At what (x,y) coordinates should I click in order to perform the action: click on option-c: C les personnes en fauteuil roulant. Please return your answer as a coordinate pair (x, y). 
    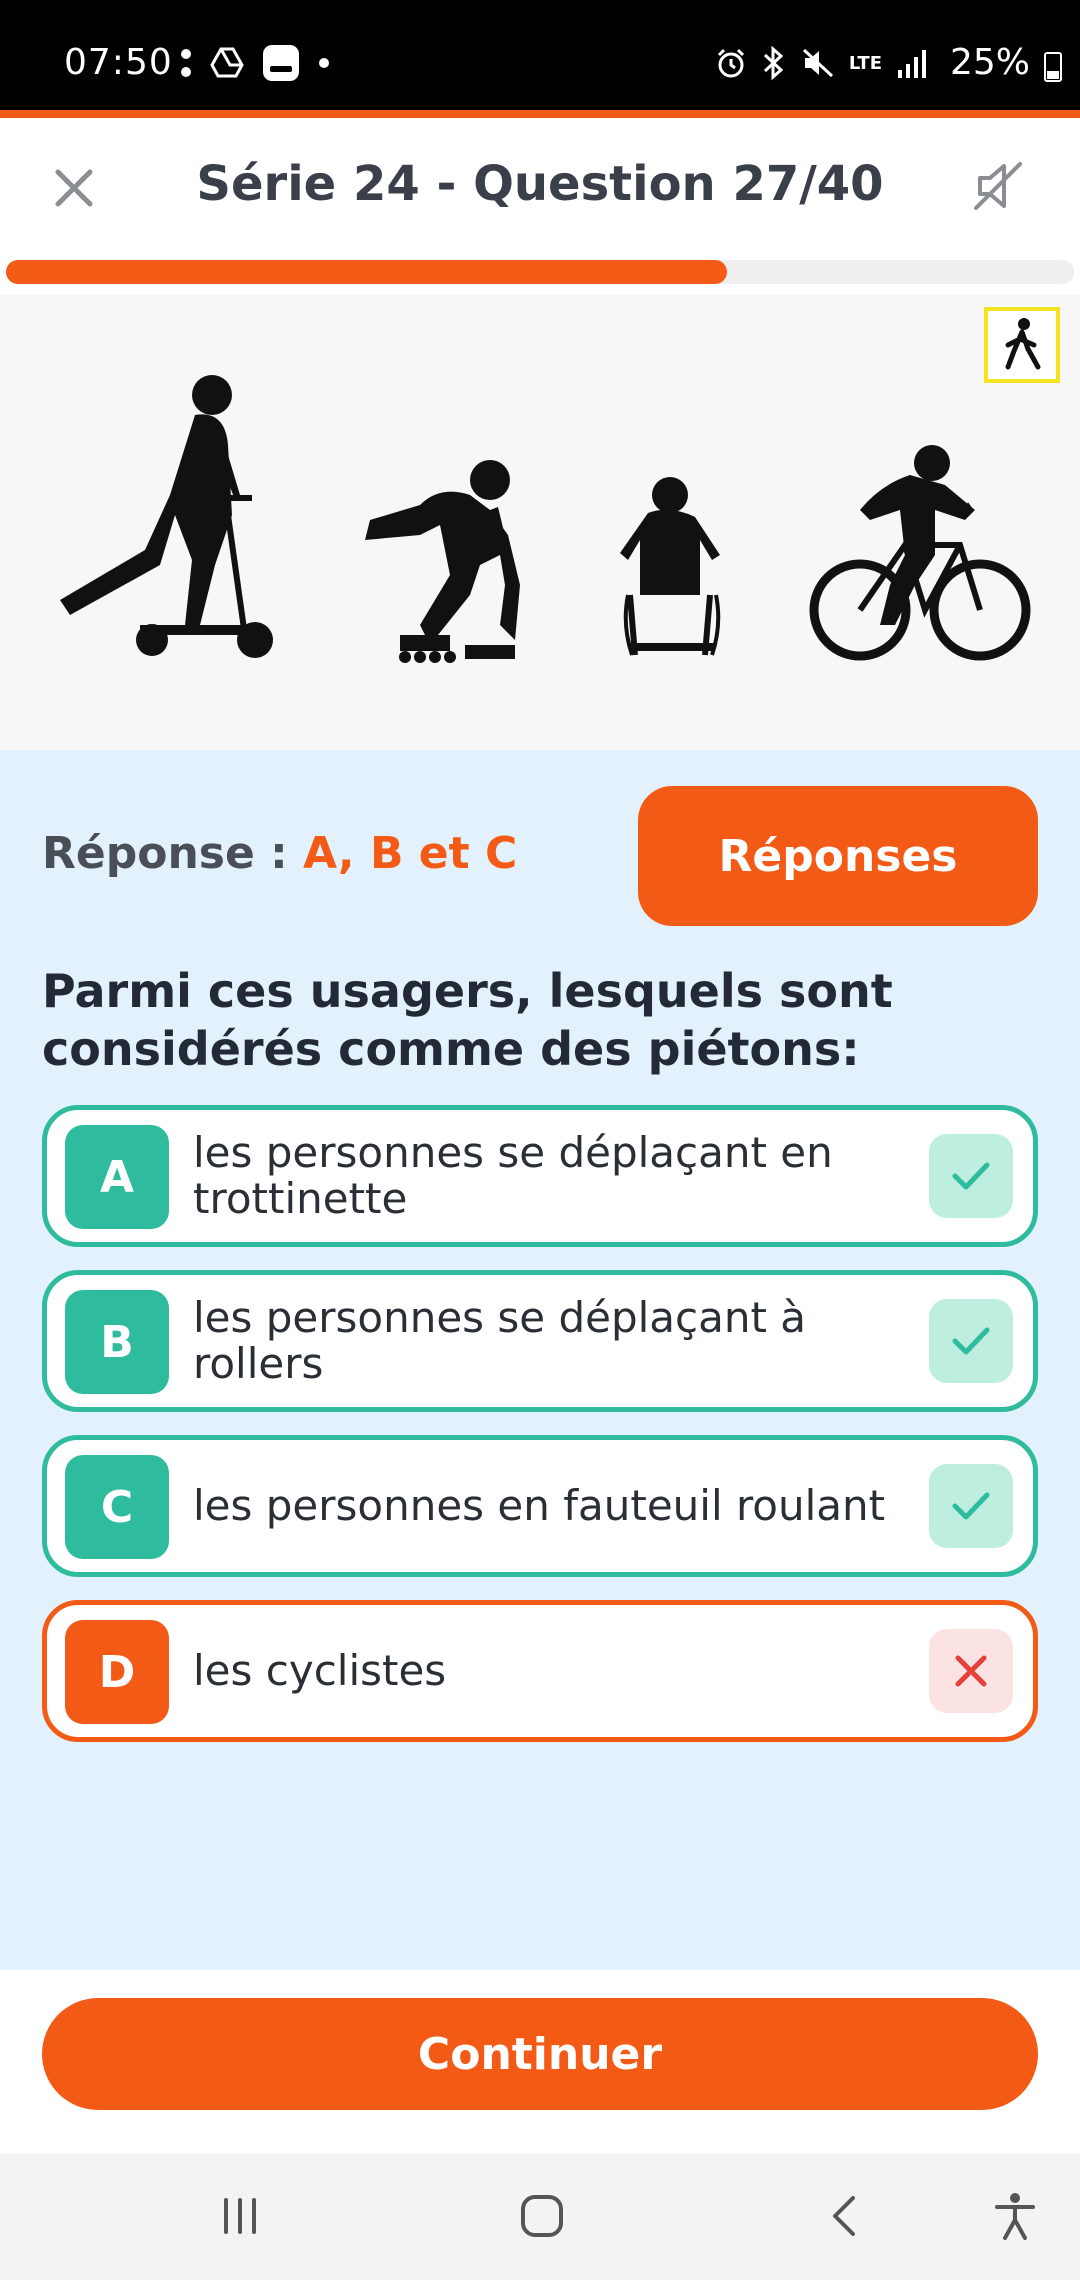
    Looking at the image, I should click on (540, 1506).